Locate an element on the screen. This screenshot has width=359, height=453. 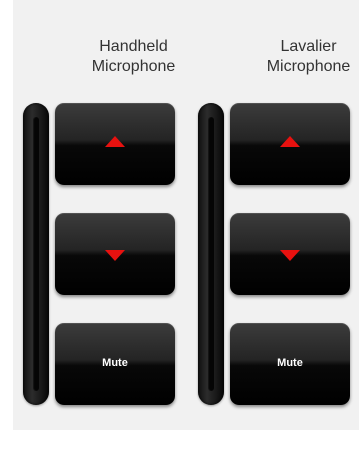
lavalier-level-meter-groove is located at coordinates (211, 254).